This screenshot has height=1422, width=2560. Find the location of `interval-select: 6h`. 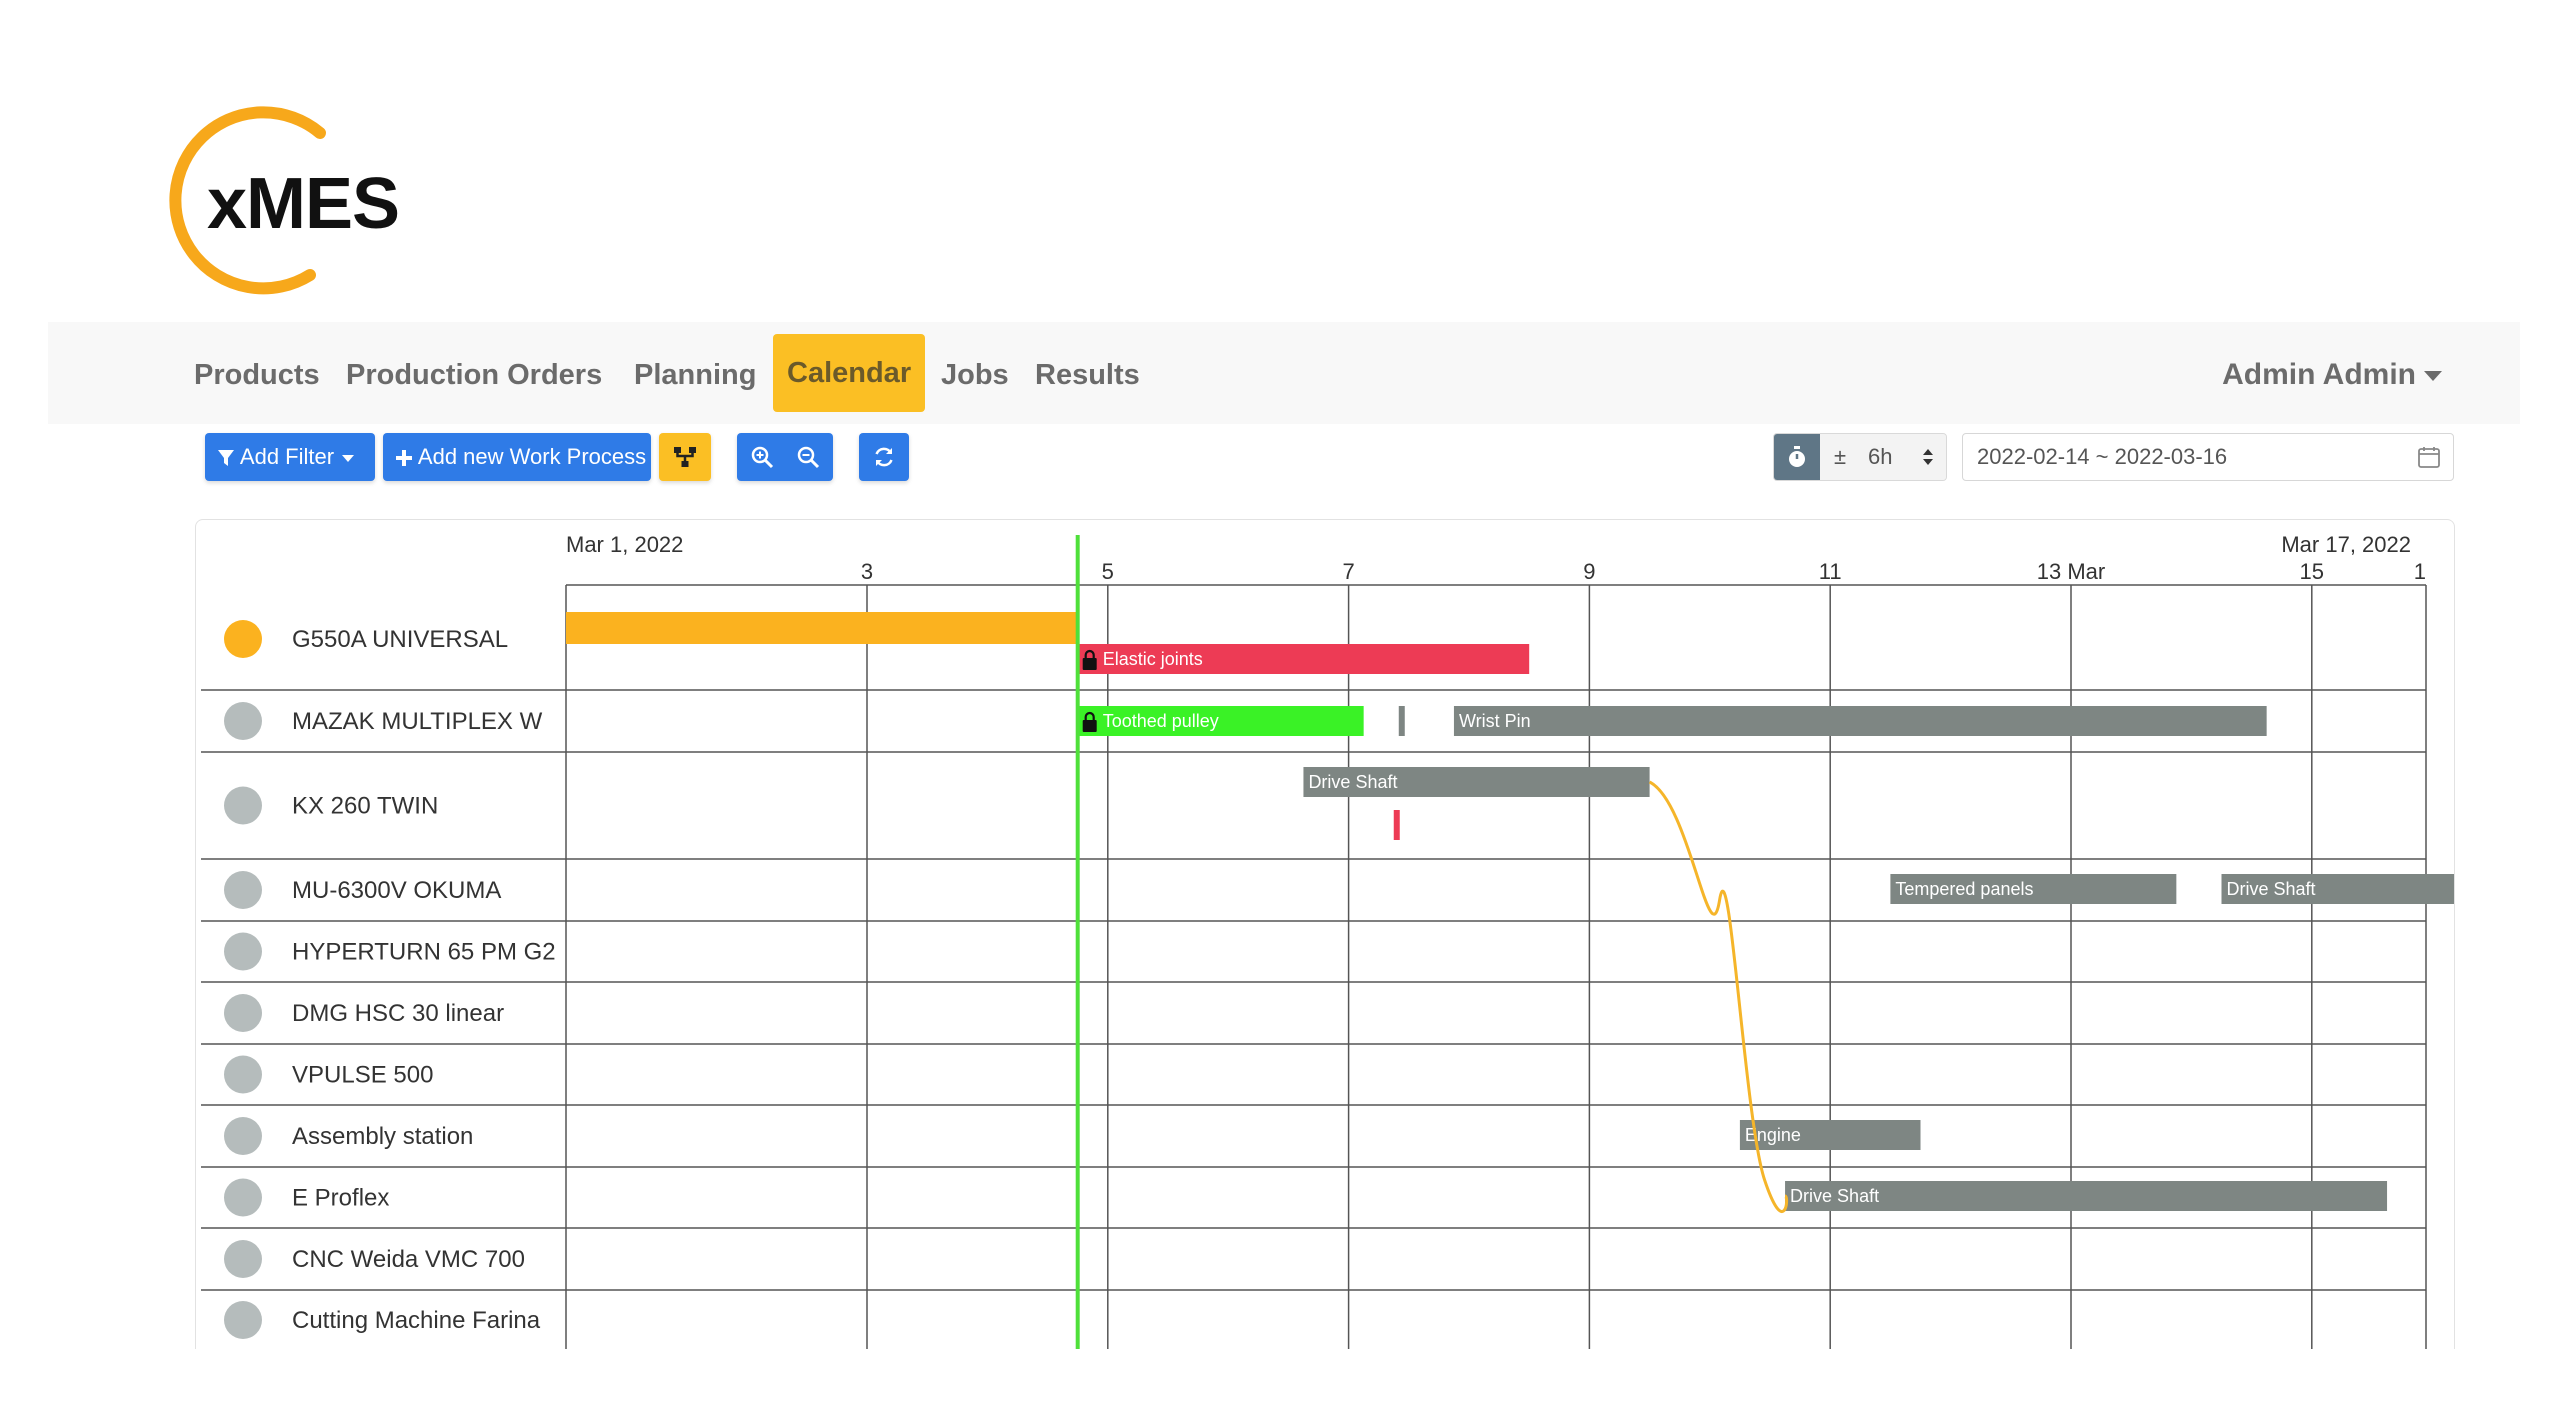

interval-select: 6h is located at coordinates (1903, 457).